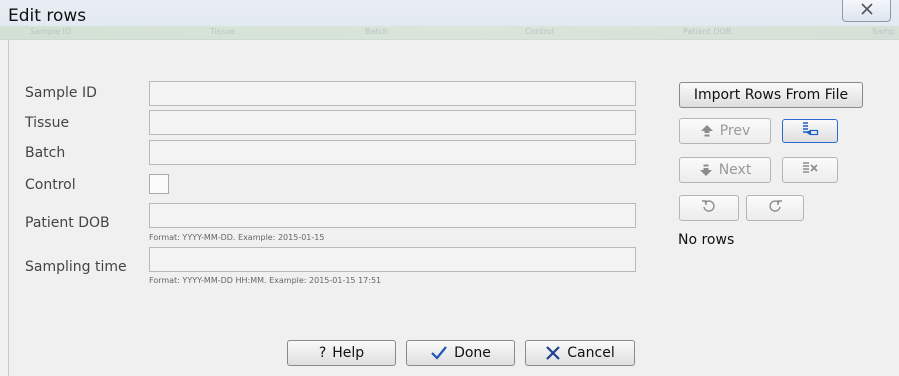 This screenshot has width=899, height=376. I want to click on x-icon, so click(553, 353).